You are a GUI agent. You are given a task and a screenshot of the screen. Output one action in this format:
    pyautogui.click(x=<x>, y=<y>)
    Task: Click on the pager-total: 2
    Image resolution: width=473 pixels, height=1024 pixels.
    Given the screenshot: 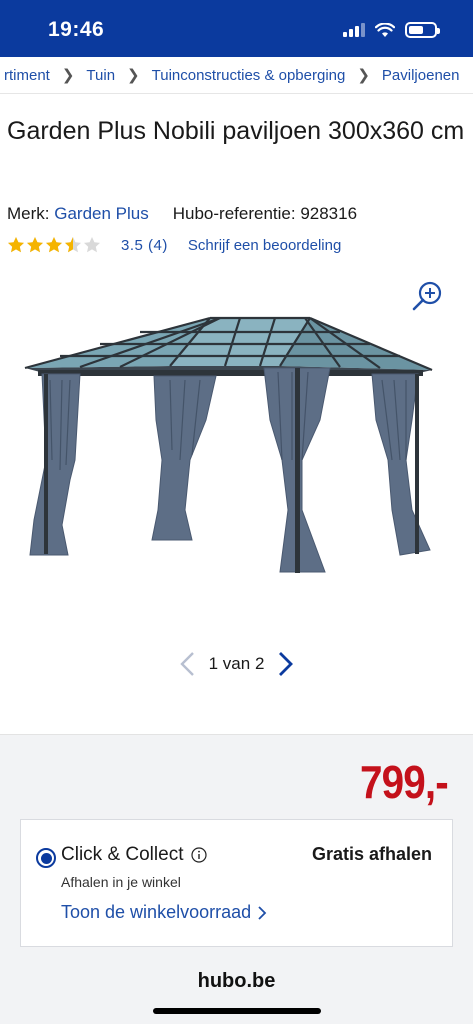 What is the action you would take?
    pyautogui.click(x=259, y=663)
    